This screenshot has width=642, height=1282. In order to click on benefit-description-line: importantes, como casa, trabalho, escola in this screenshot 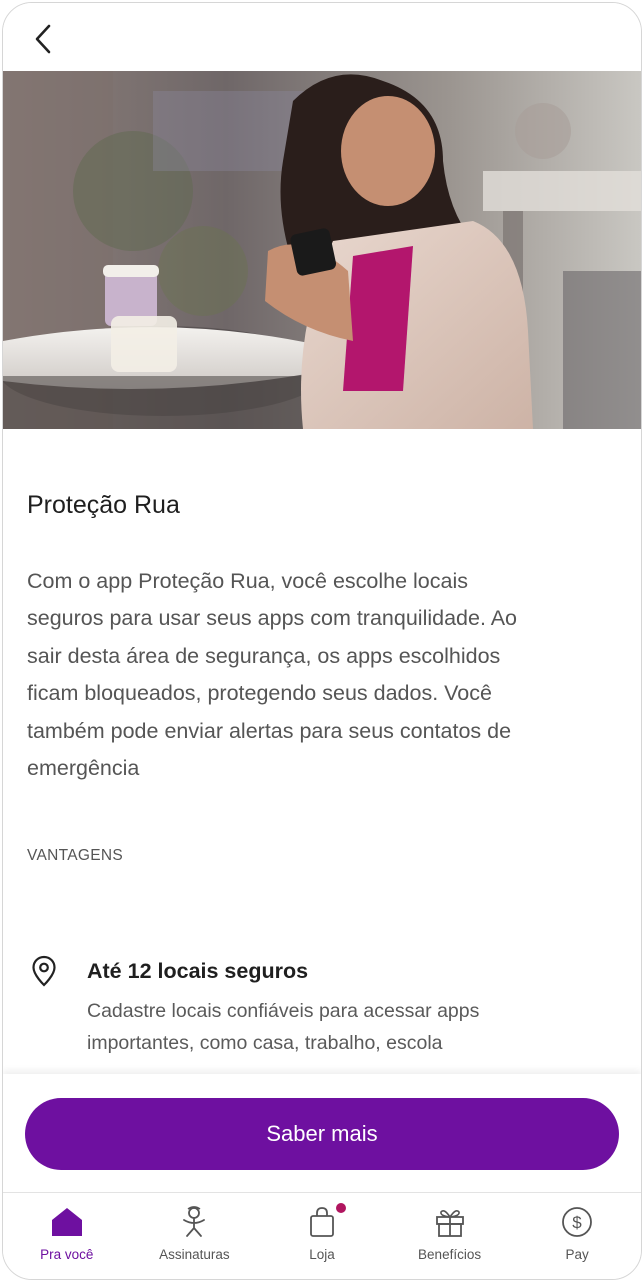, I will do `click(265, 1043)`.